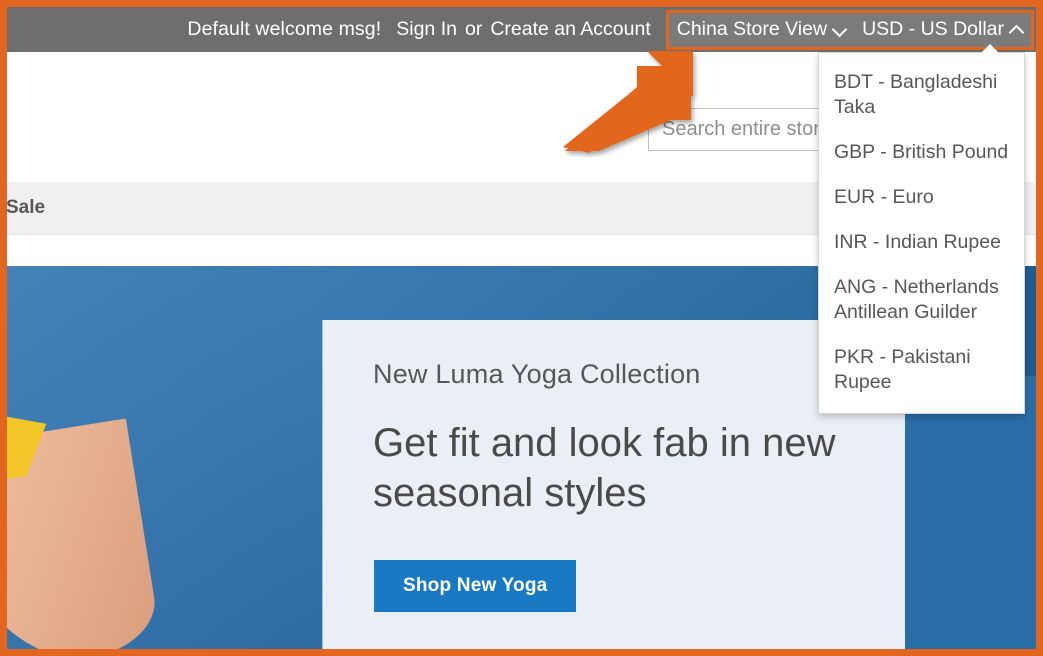 The height and width of the screenshot is (656, 1043). I want to click on nav-item-sale: Sale, so click(33, 208).